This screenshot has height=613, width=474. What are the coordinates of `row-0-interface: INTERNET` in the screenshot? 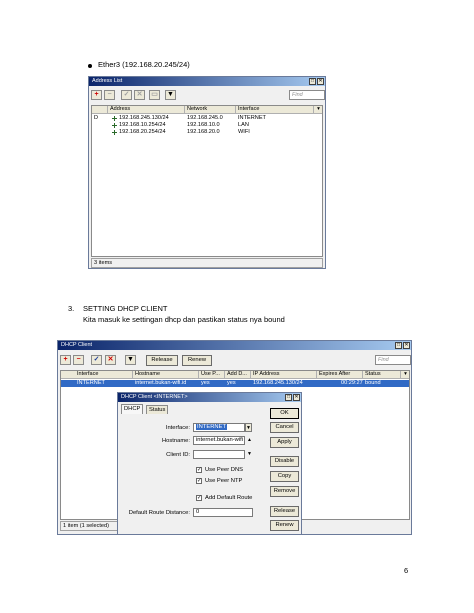 It's located at (266, 118).